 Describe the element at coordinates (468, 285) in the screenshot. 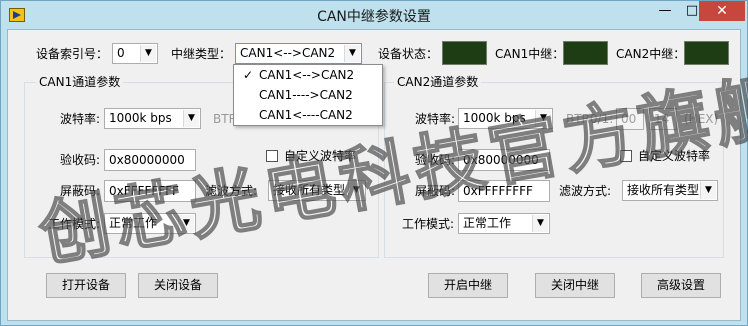

I see `start-relay-button: 开启中继` at that location.